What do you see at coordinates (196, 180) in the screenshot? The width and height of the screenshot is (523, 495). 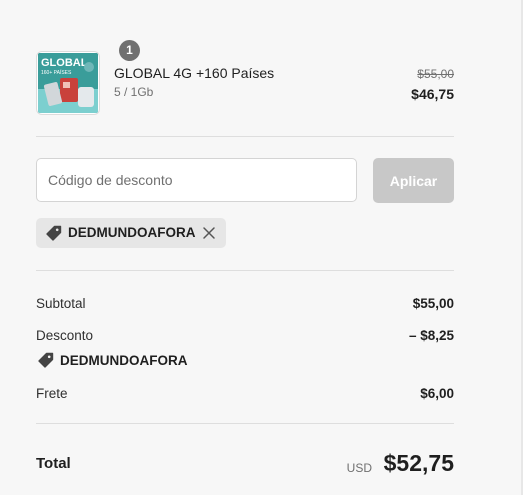 I see `discount-code-input` at bounding box center [196, 180].